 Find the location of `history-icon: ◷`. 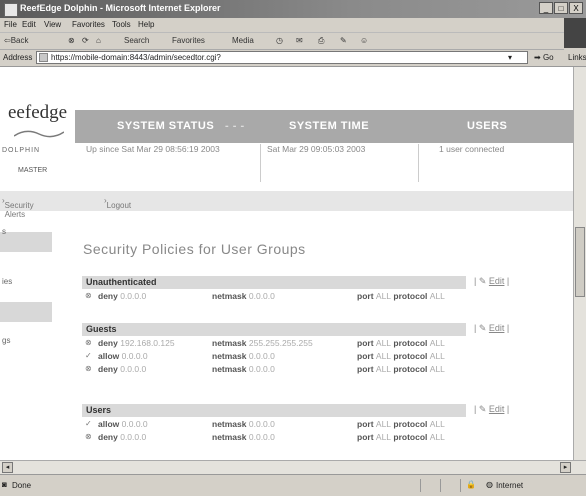

history-icon: ◷ is located at coordinates (279, 40).